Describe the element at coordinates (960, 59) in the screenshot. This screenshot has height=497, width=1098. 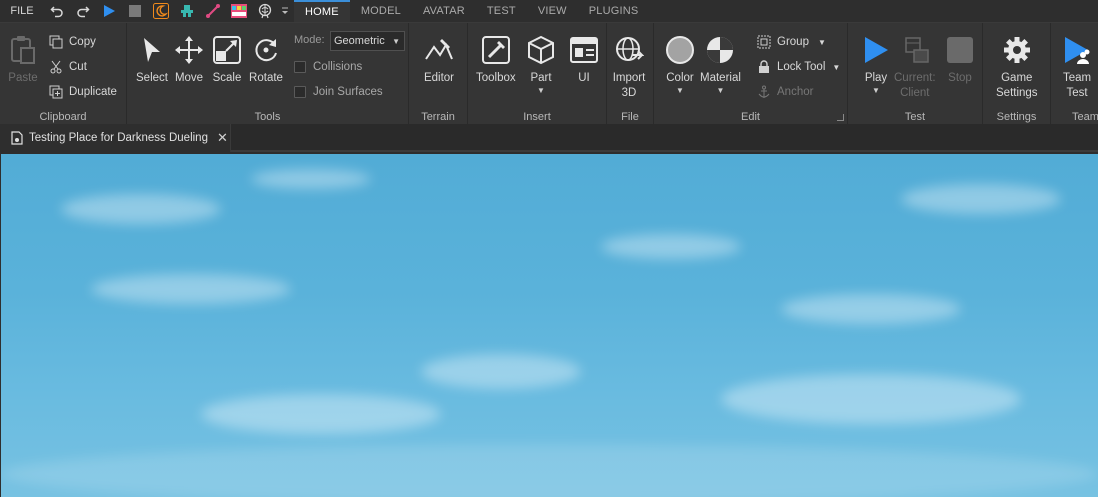
I see `stop-button: Stop` at that location.